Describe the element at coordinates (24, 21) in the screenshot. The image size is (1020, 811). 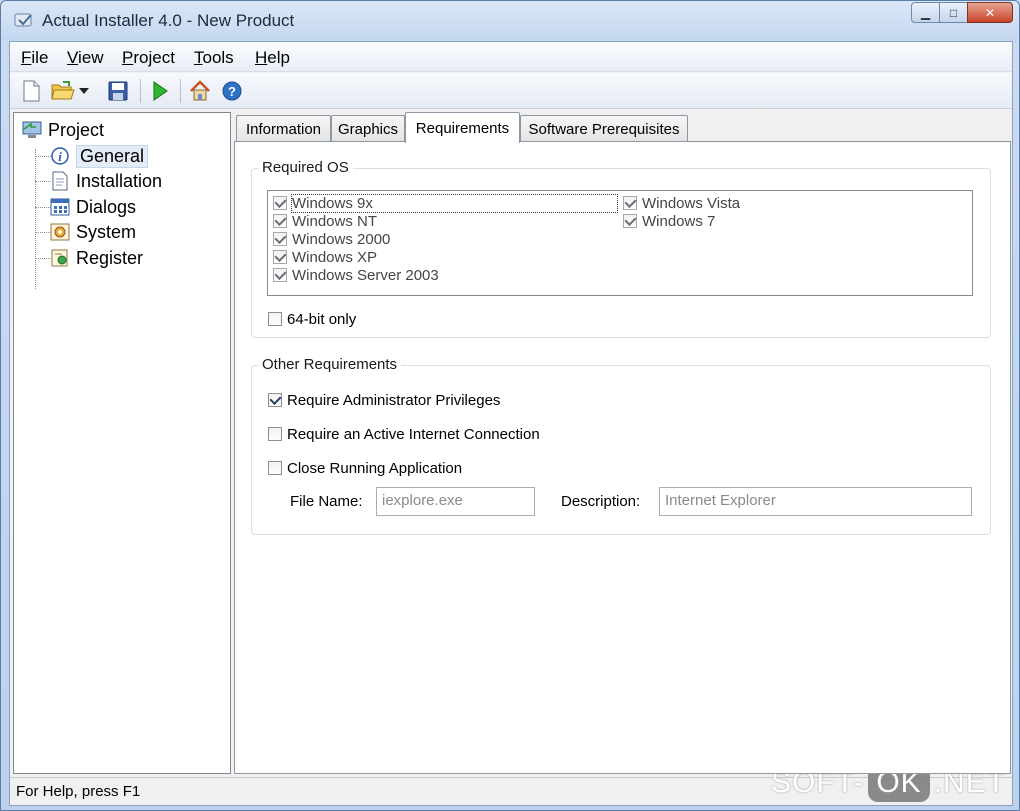
I see `app-icon` at that location.